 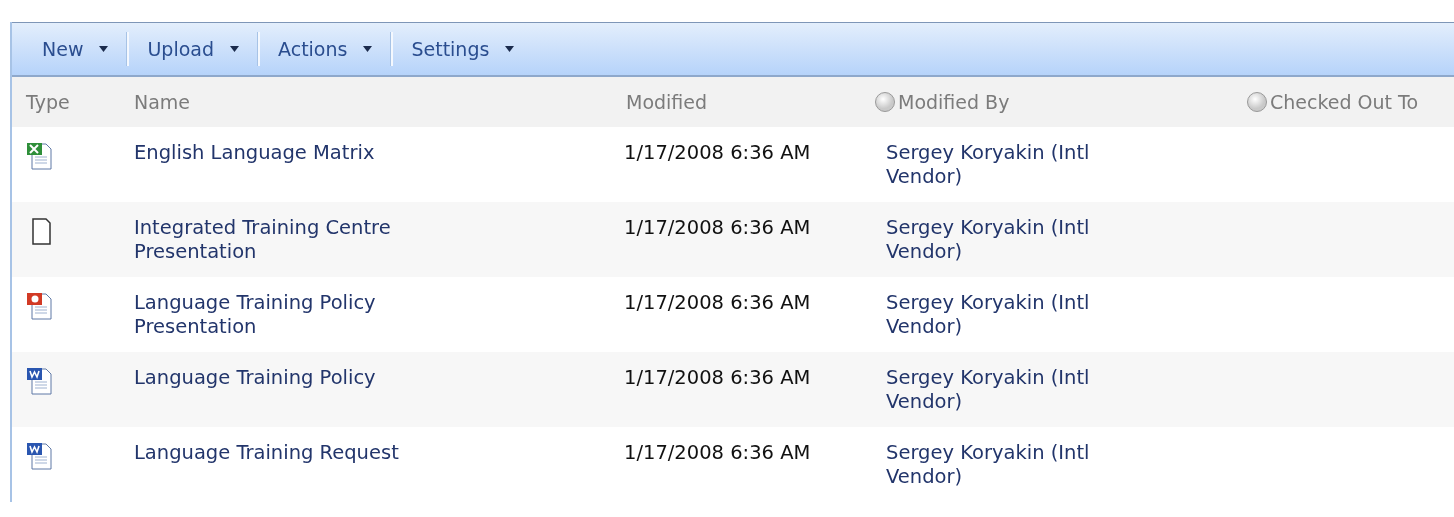 What do you see at coordinates (463, 49) in the screenshot?
I see `toolbar-menu-button: Settings` at bounding box center [463, 49].